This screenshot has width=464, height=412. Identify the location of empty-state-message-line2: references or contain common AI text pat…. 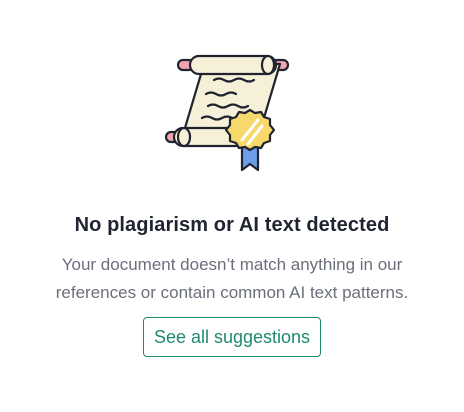
(232, 292).